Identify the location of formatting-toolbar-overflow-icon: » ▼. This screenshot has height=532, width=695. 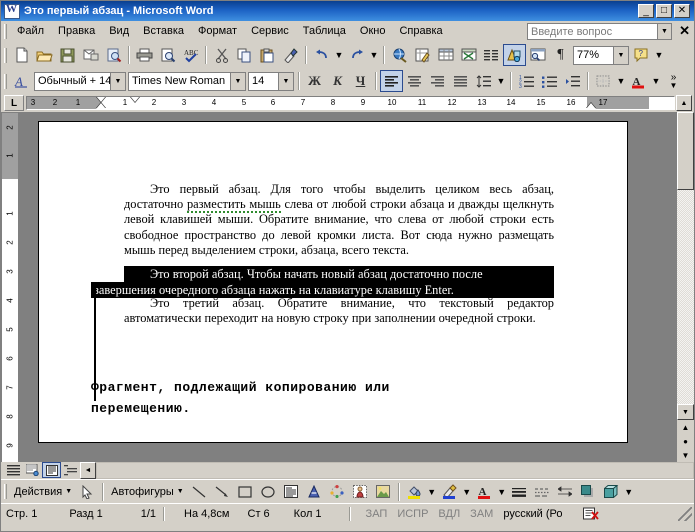
(673, 81).